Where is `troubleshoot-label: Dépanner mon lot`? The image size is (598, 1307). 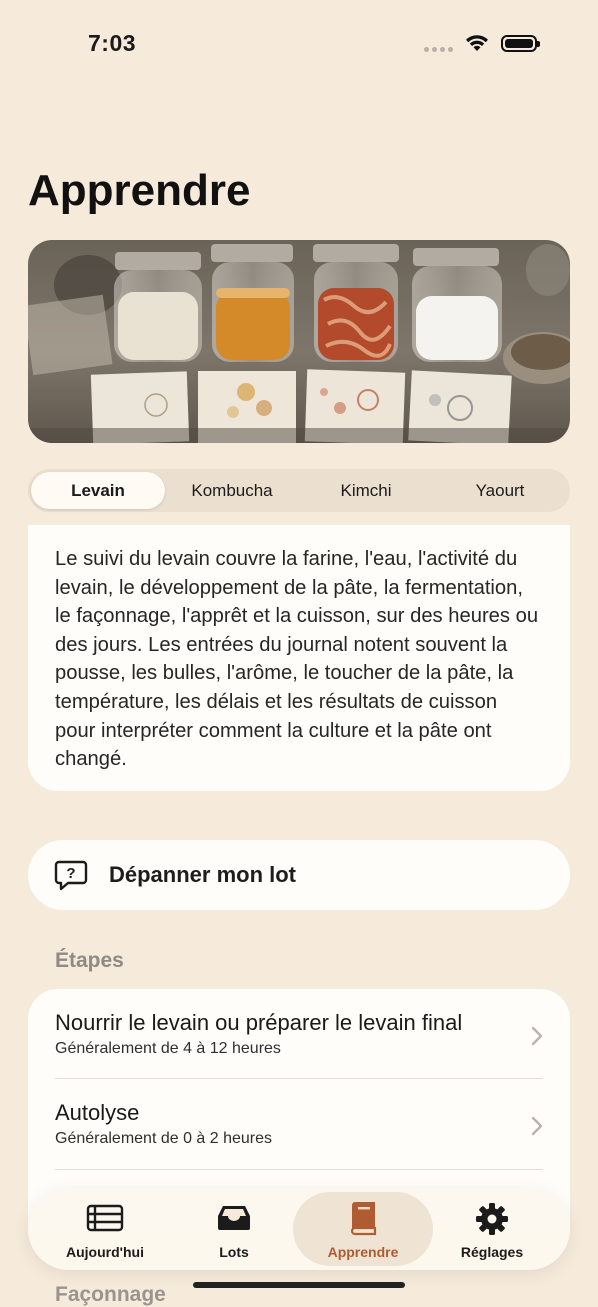 troubleshoot-label: Dépanner mon lot is located at coordinates (203, 874).